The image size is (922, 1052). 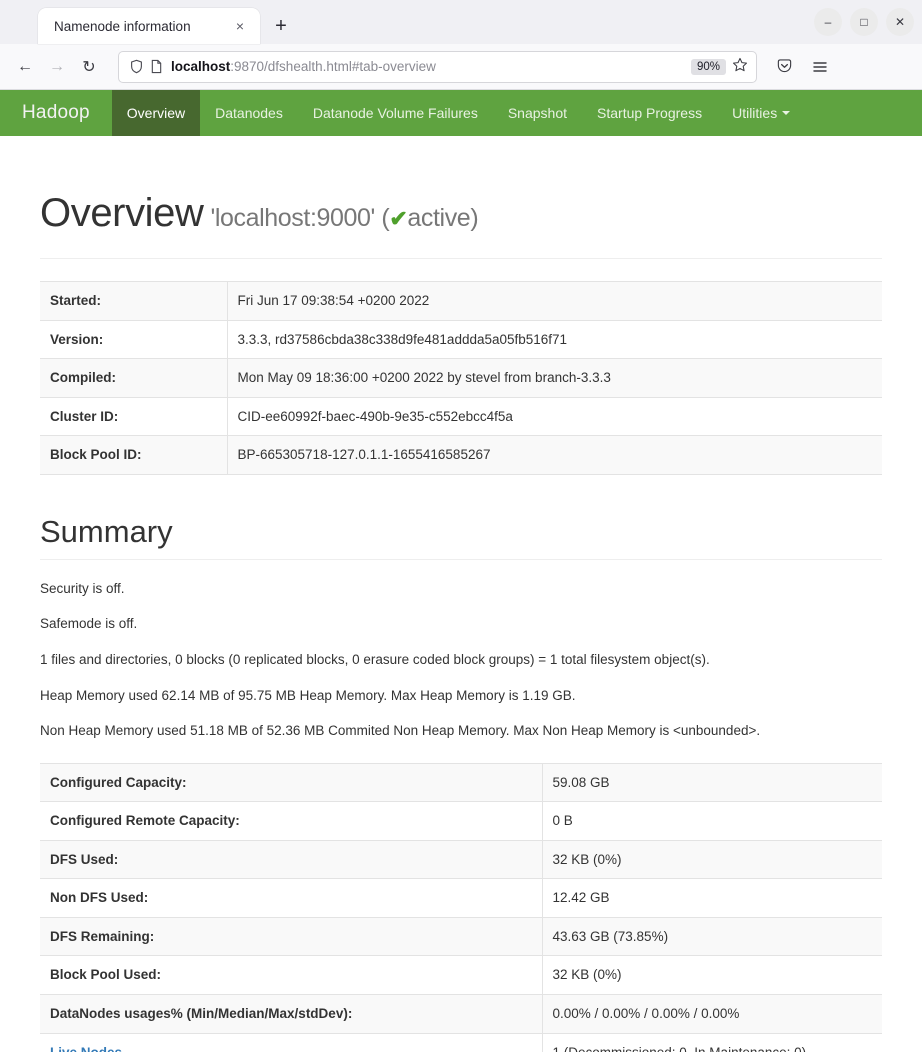 I want to click on bookmark-star-icon, so click(x=740, y=67).